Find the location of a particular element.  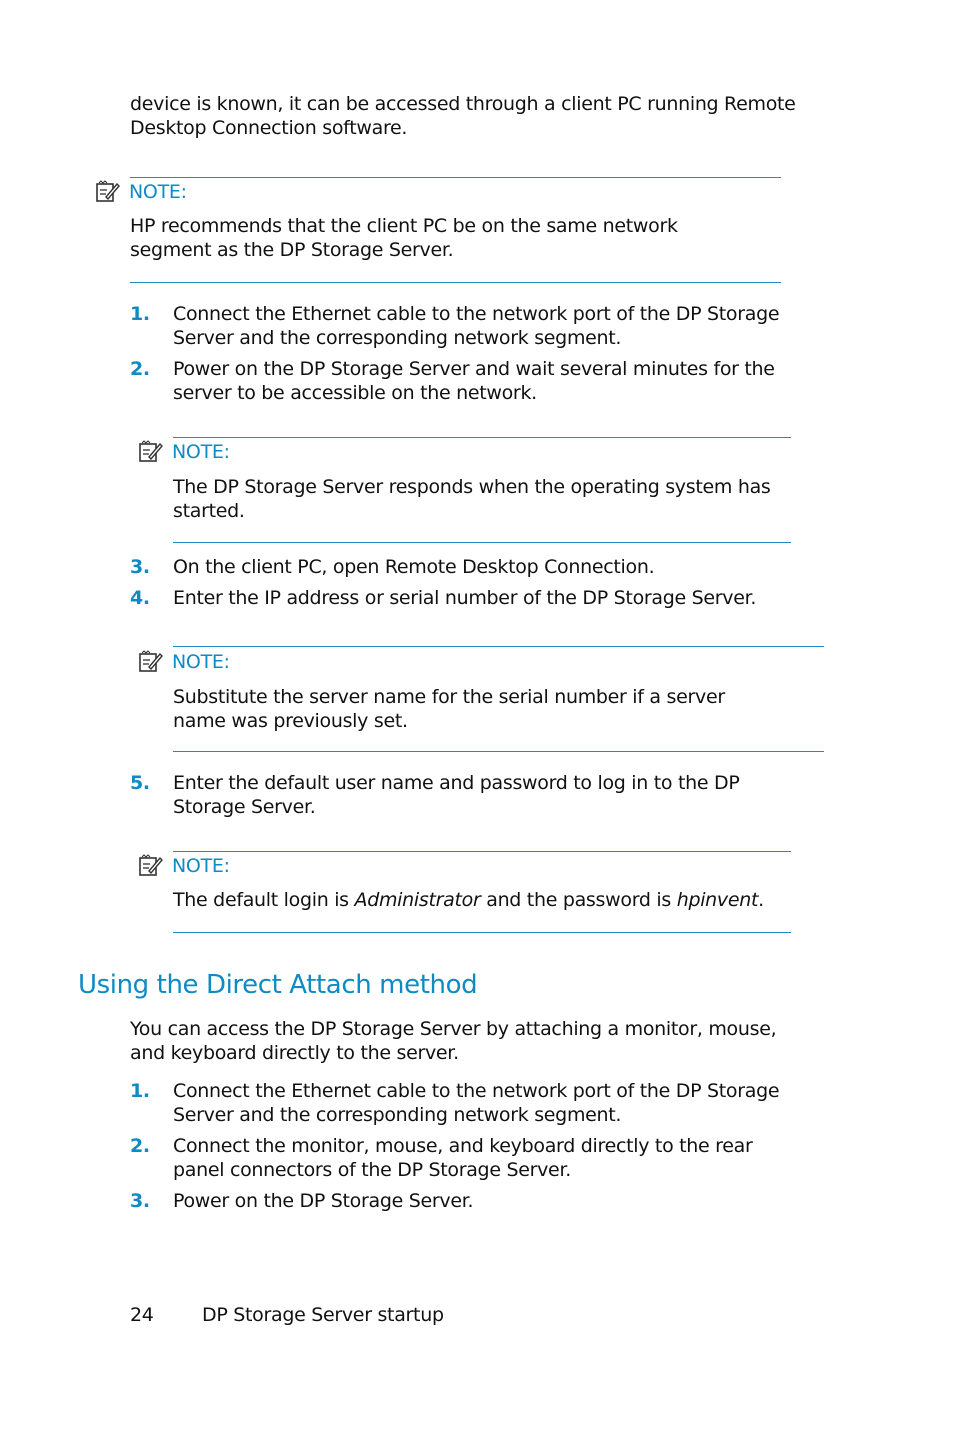

default-login-value: Administrator is located at coordinates (417, 900).